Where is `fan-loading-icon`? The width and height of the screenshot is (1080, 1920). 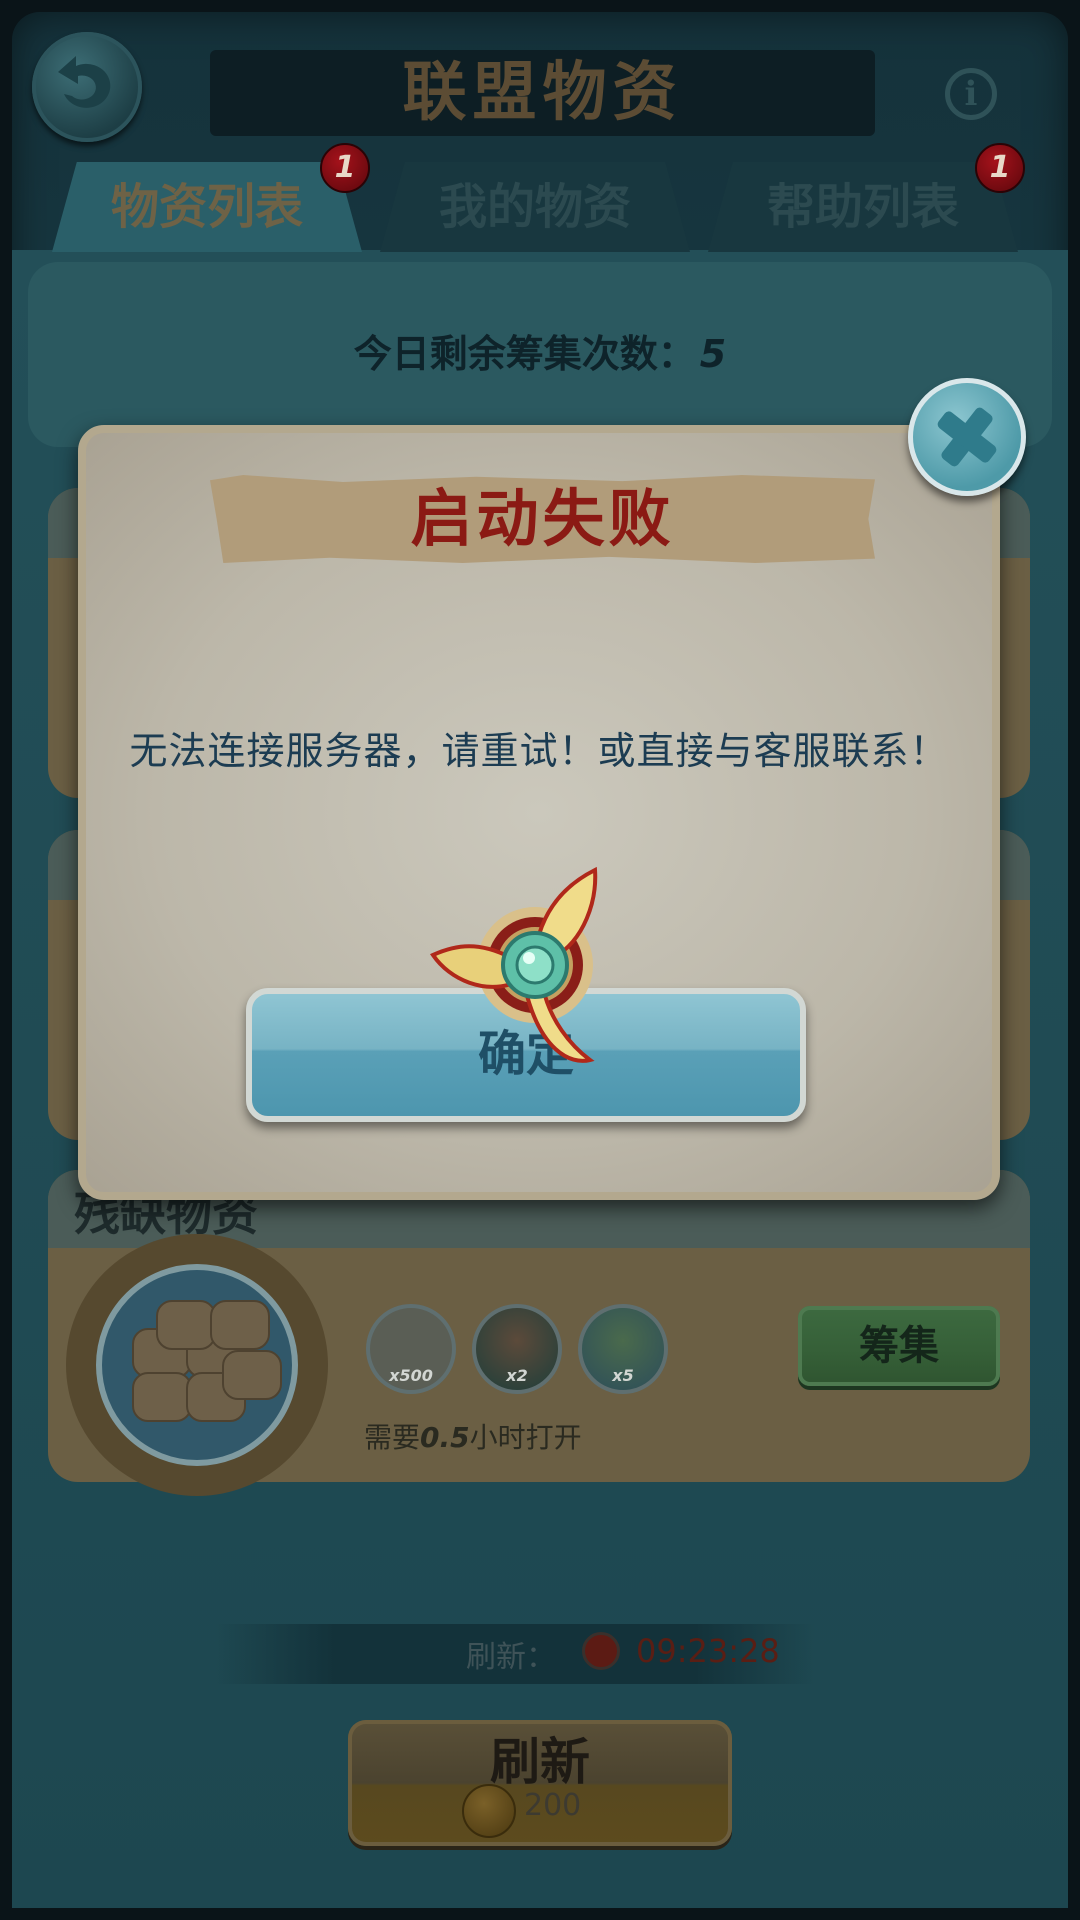
fan-loading-icon is located at coordinates (514, 964).